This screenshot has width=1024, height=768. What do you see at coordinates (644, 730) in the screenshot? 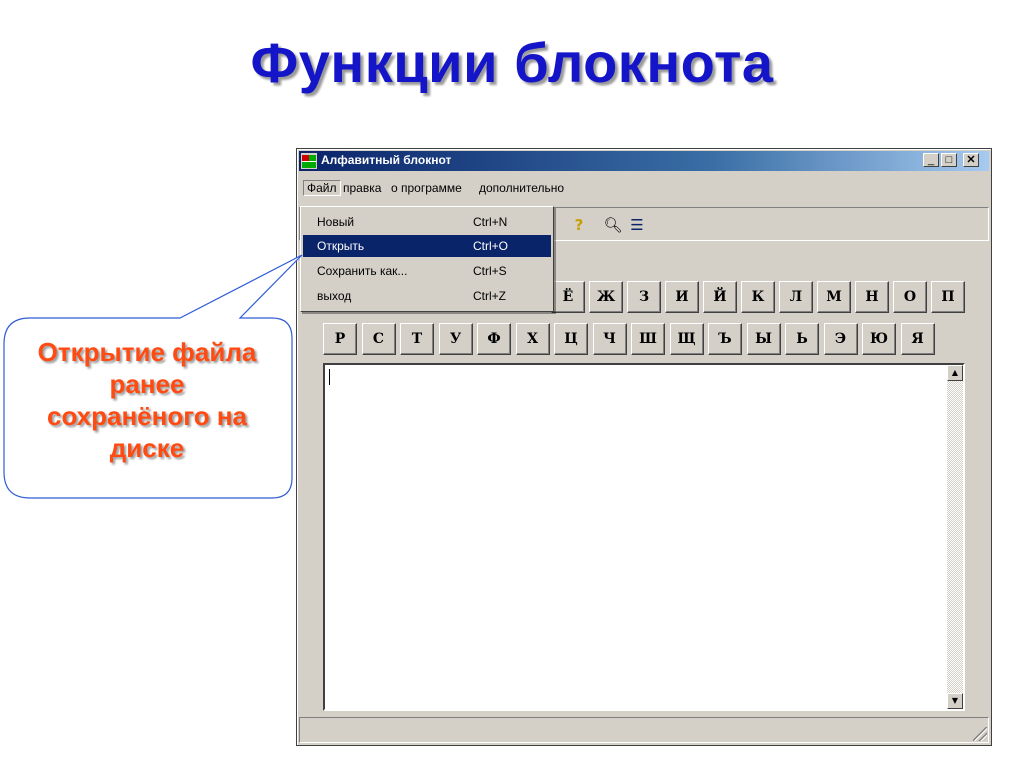
I see `status-bar` at bounding box center [644, 730].